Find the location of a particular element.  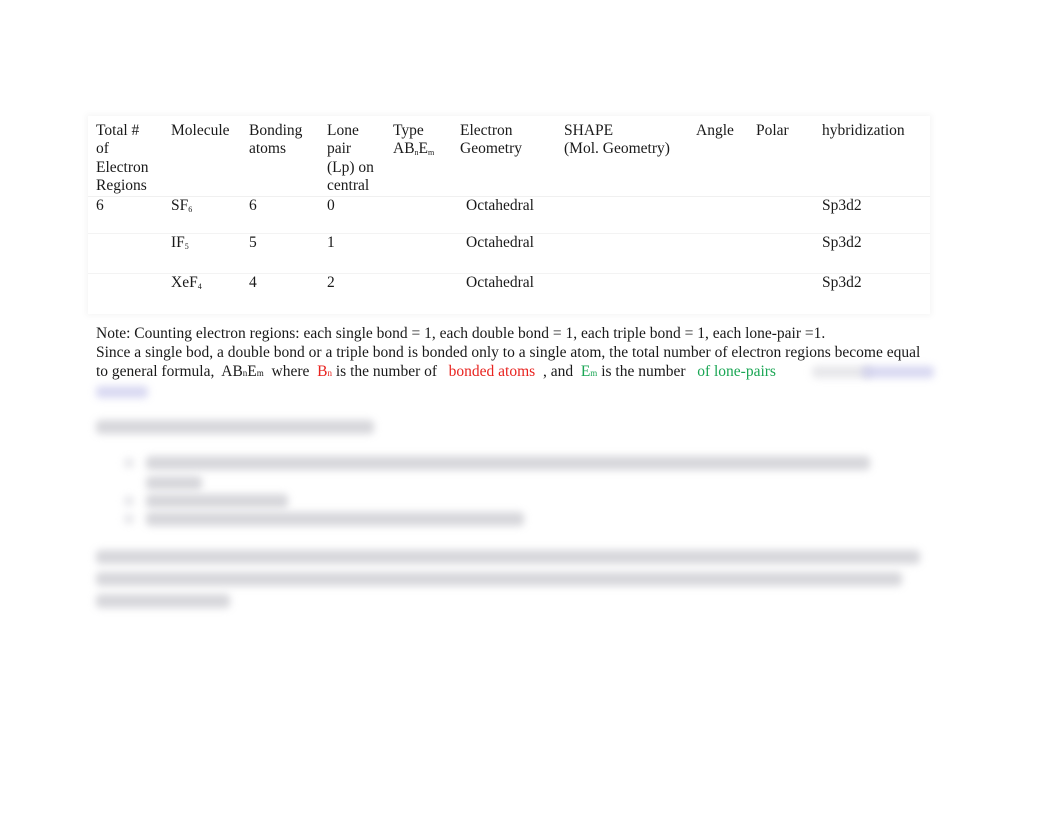

blurred-heading is located at coordinates (235, 427).